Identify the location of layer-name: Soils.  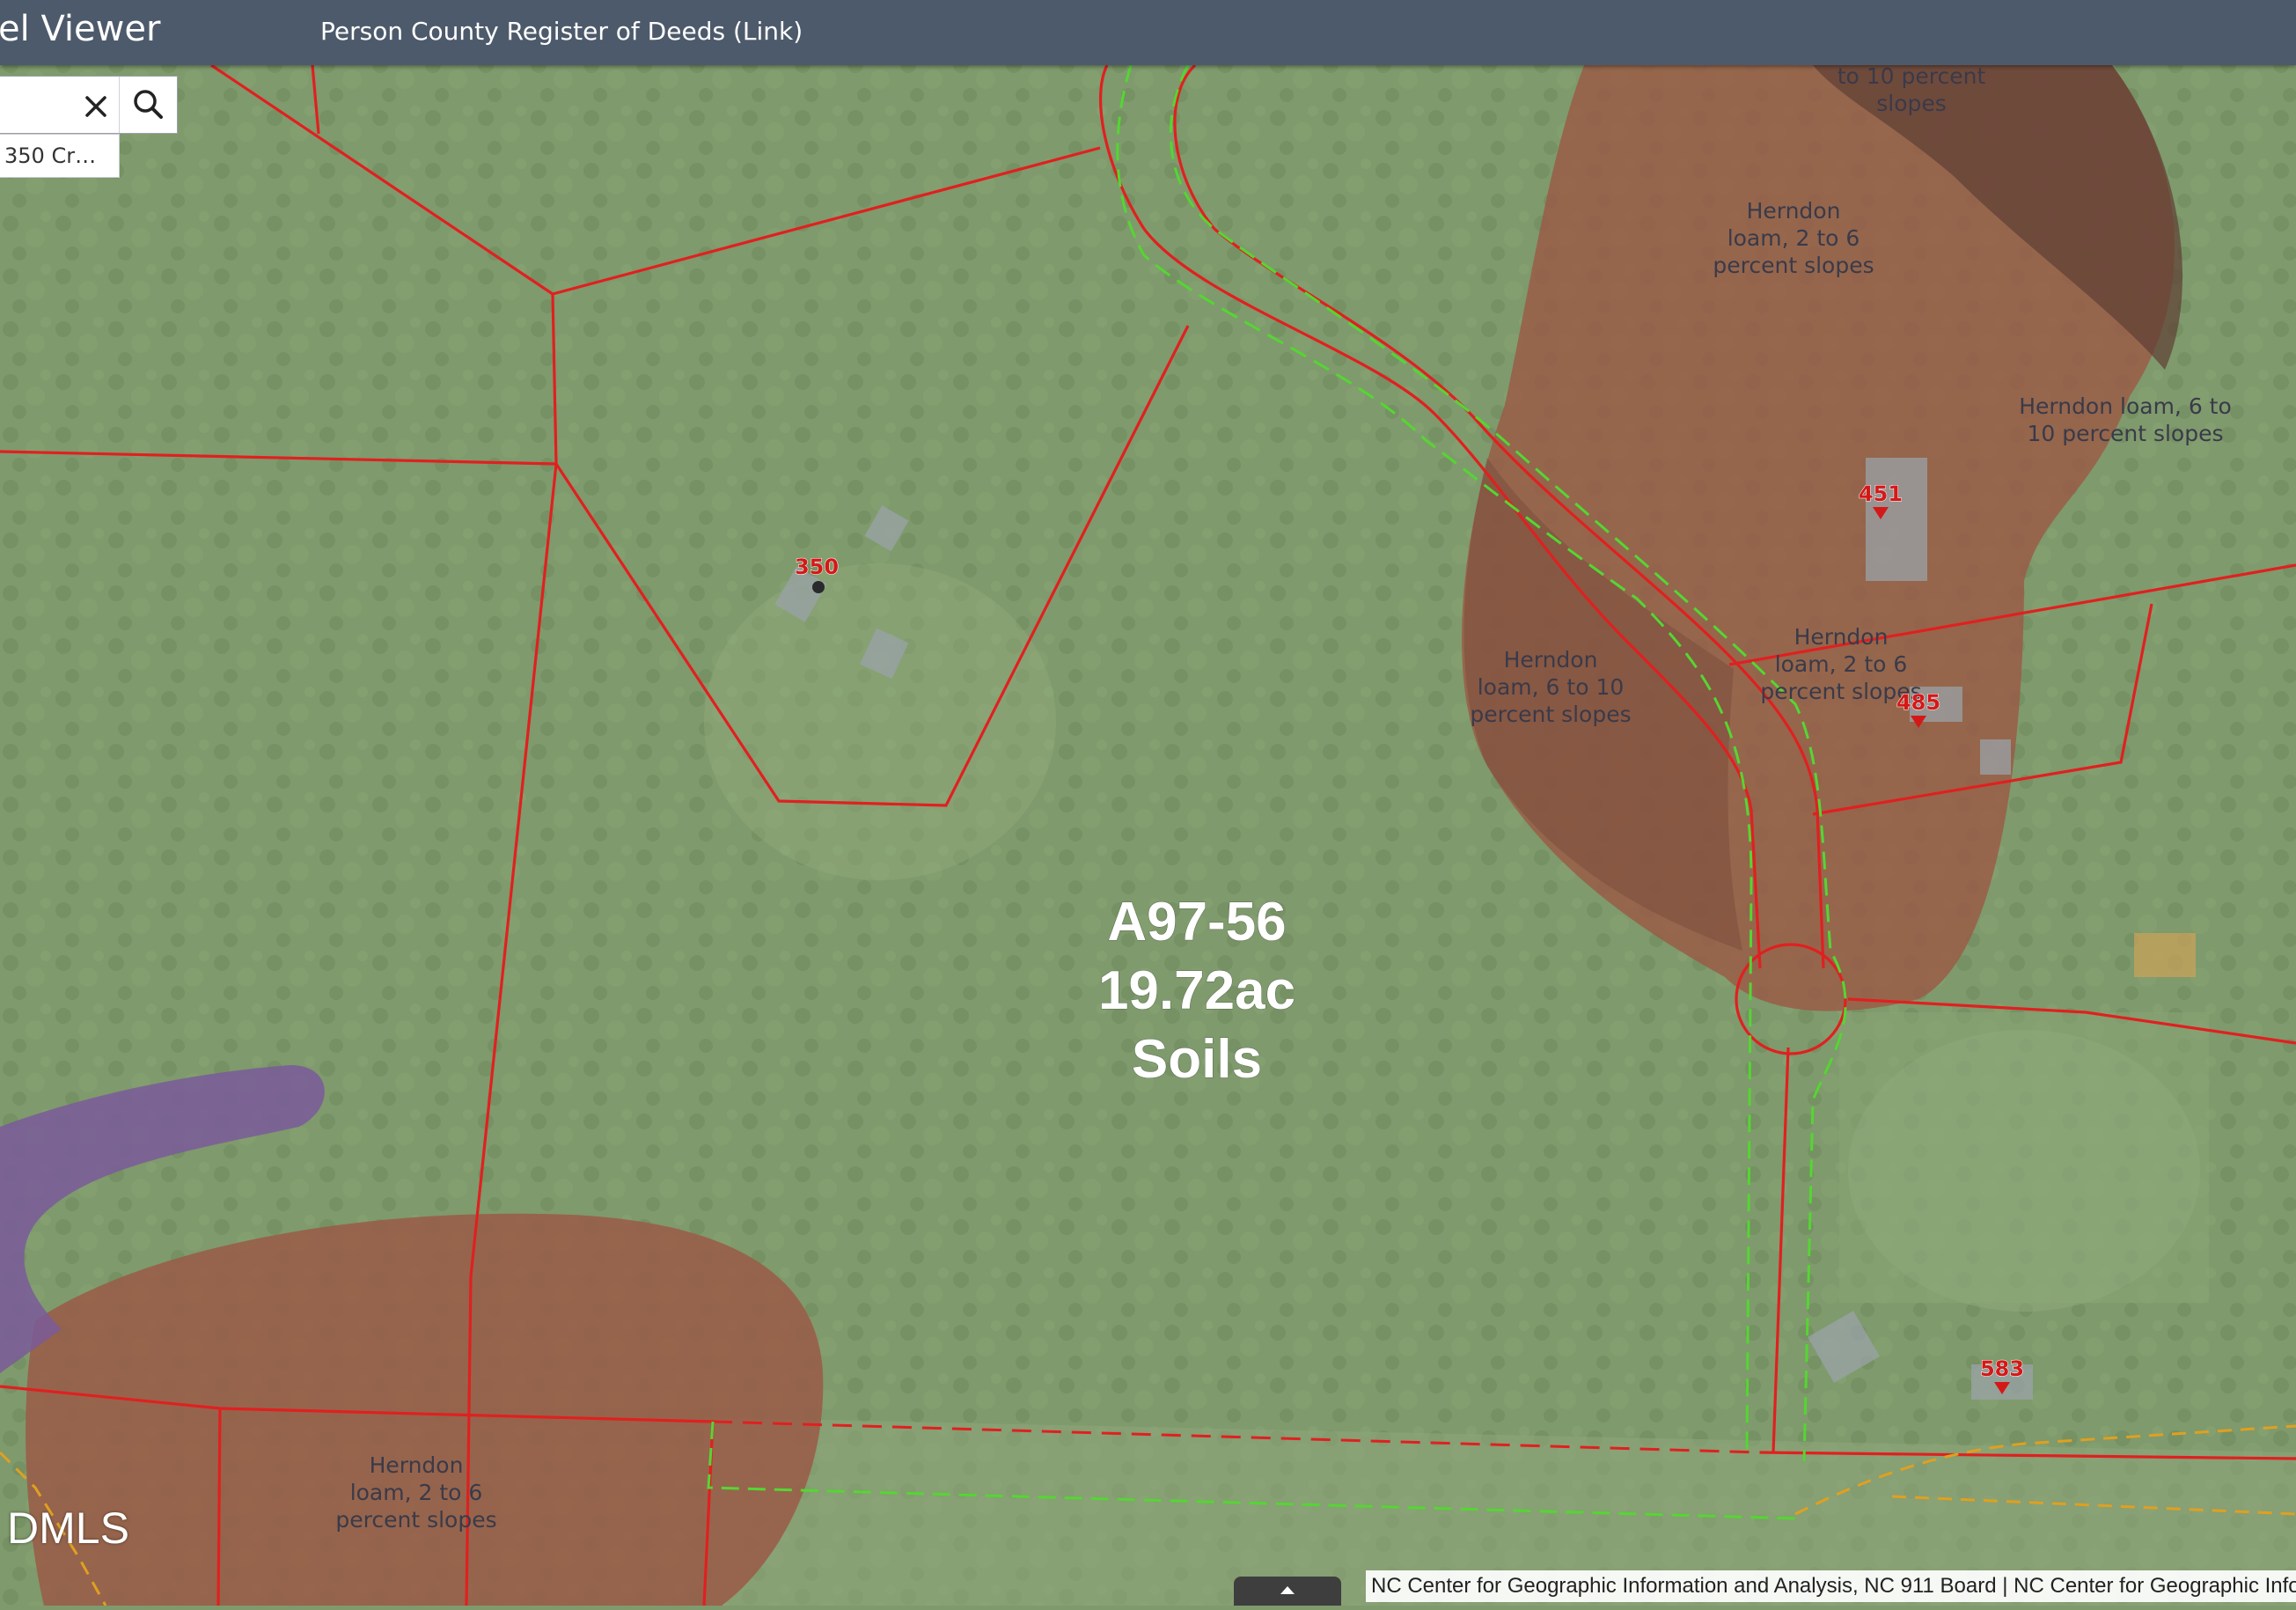
(1197, 1059).